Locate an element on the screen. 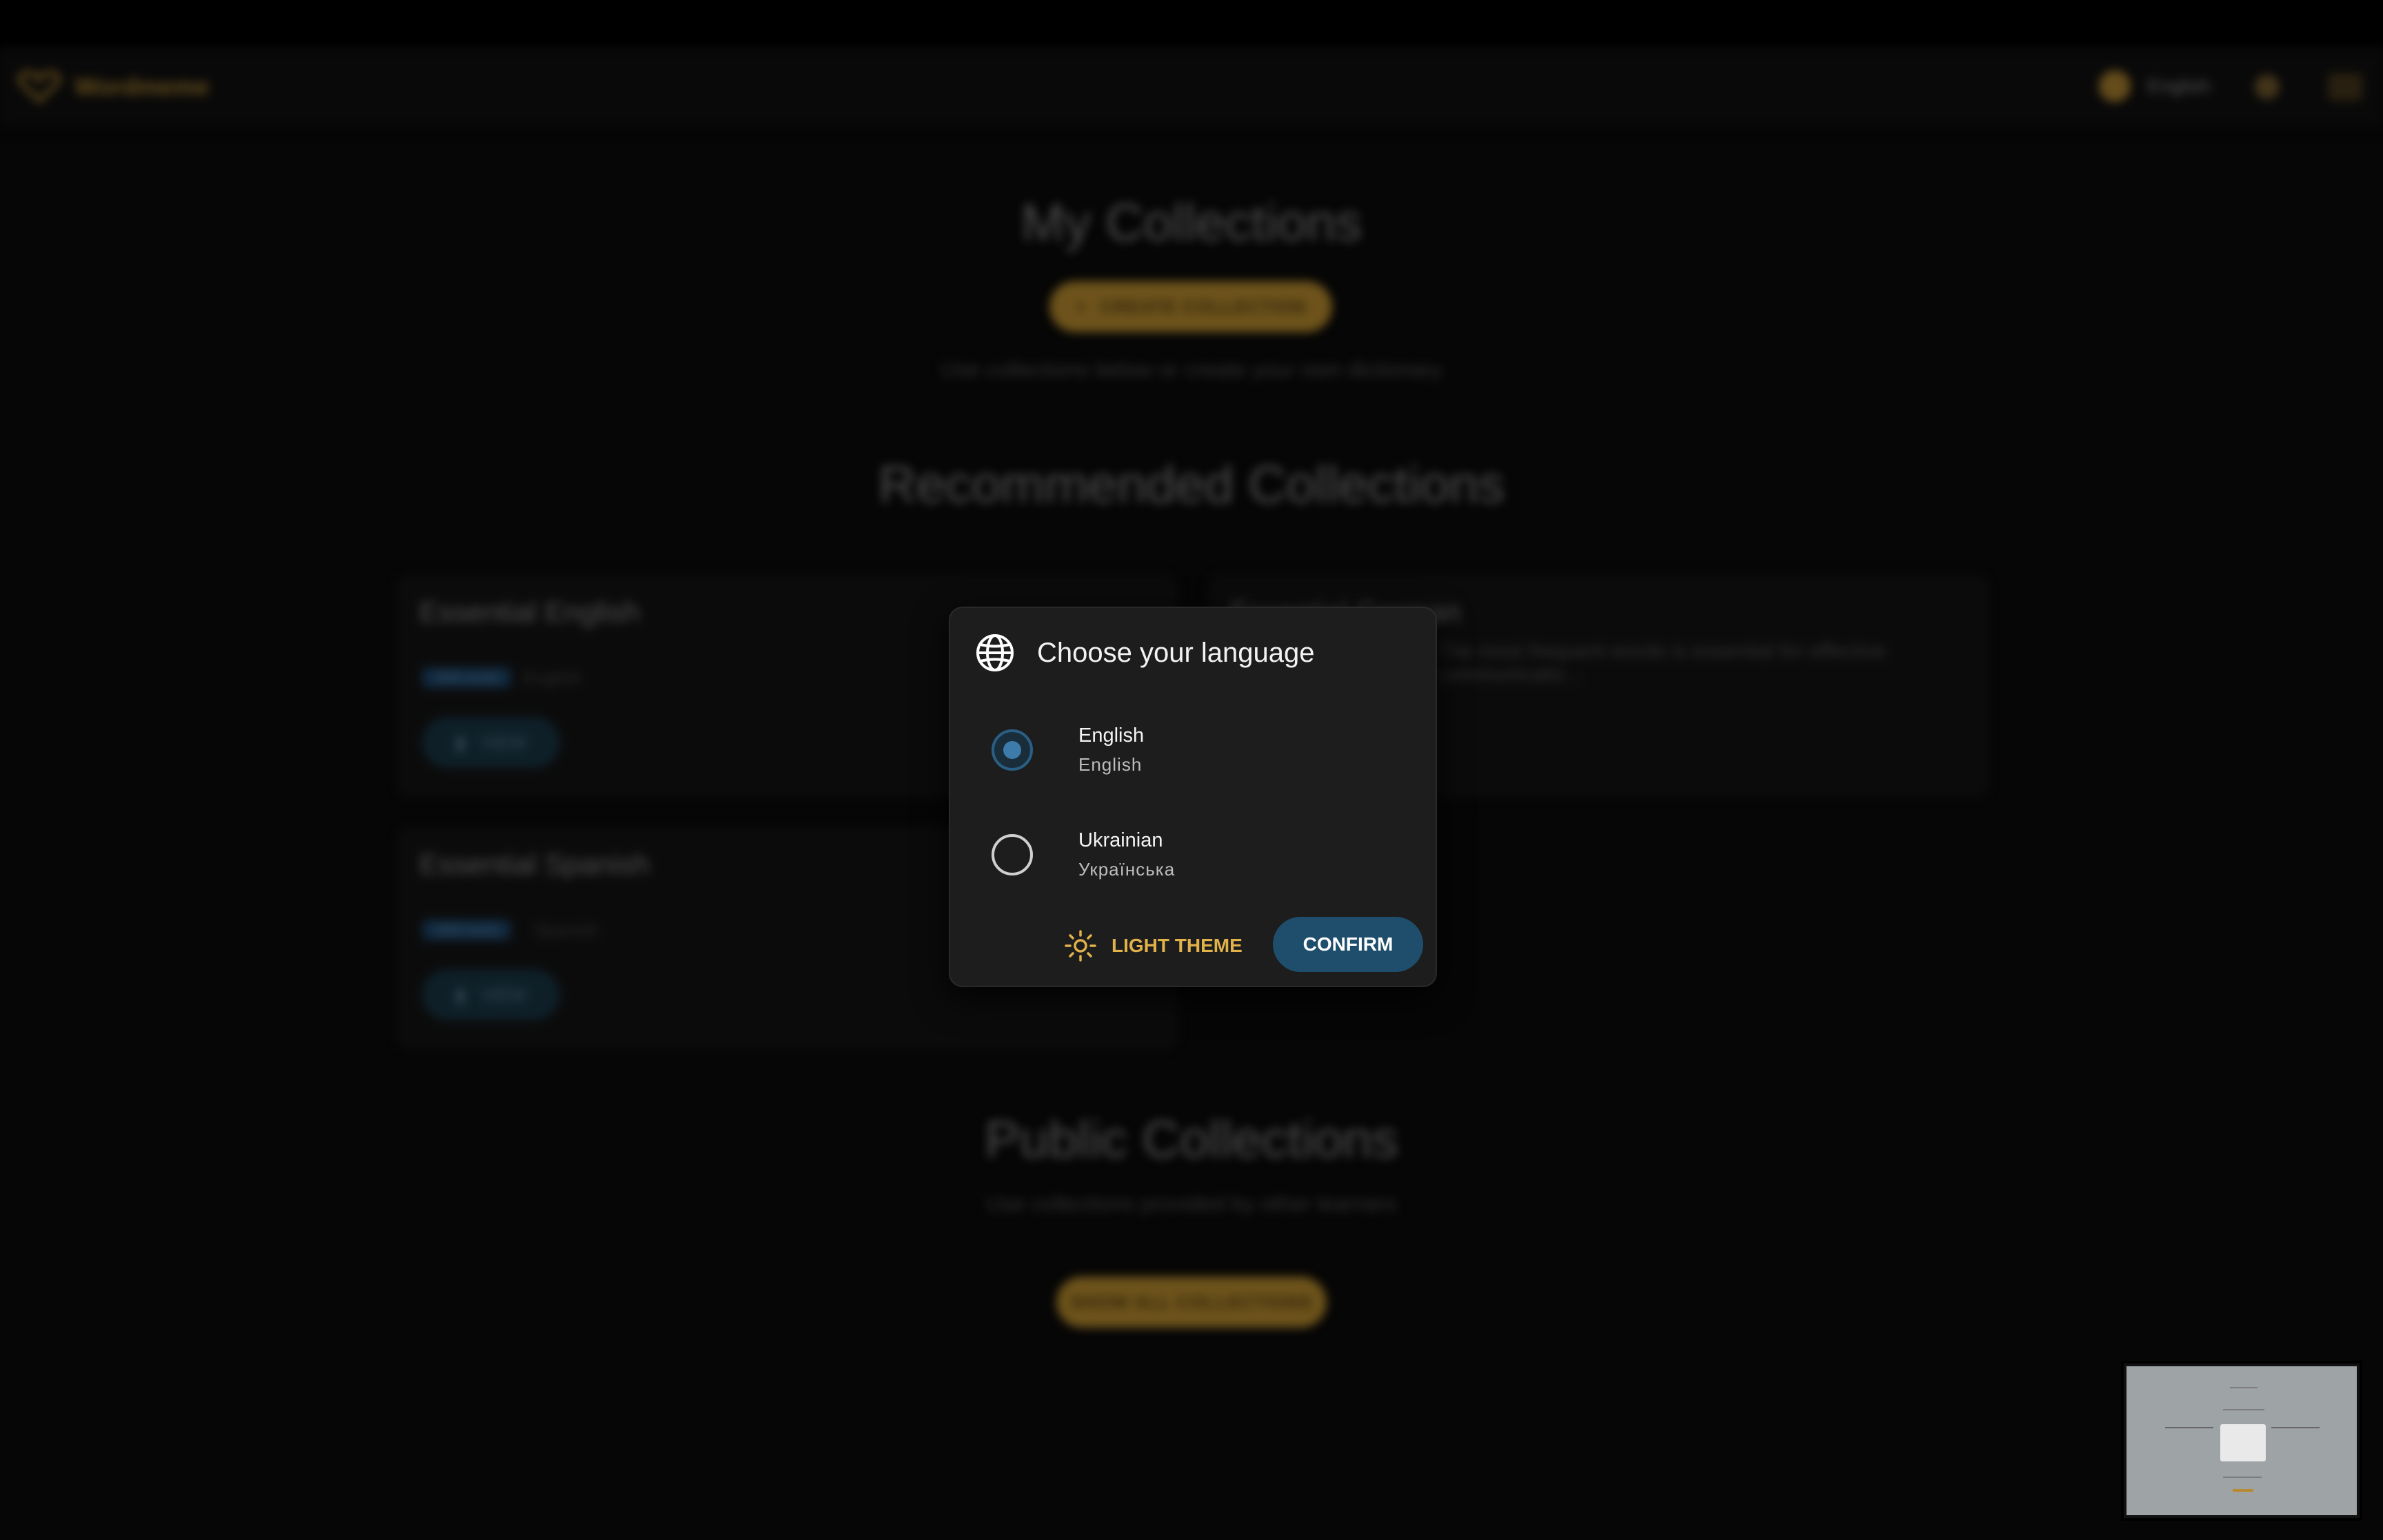 The width and height of the screenshot is (2383, 1540). minimap-preview is located at coordinates (2241, 1441).